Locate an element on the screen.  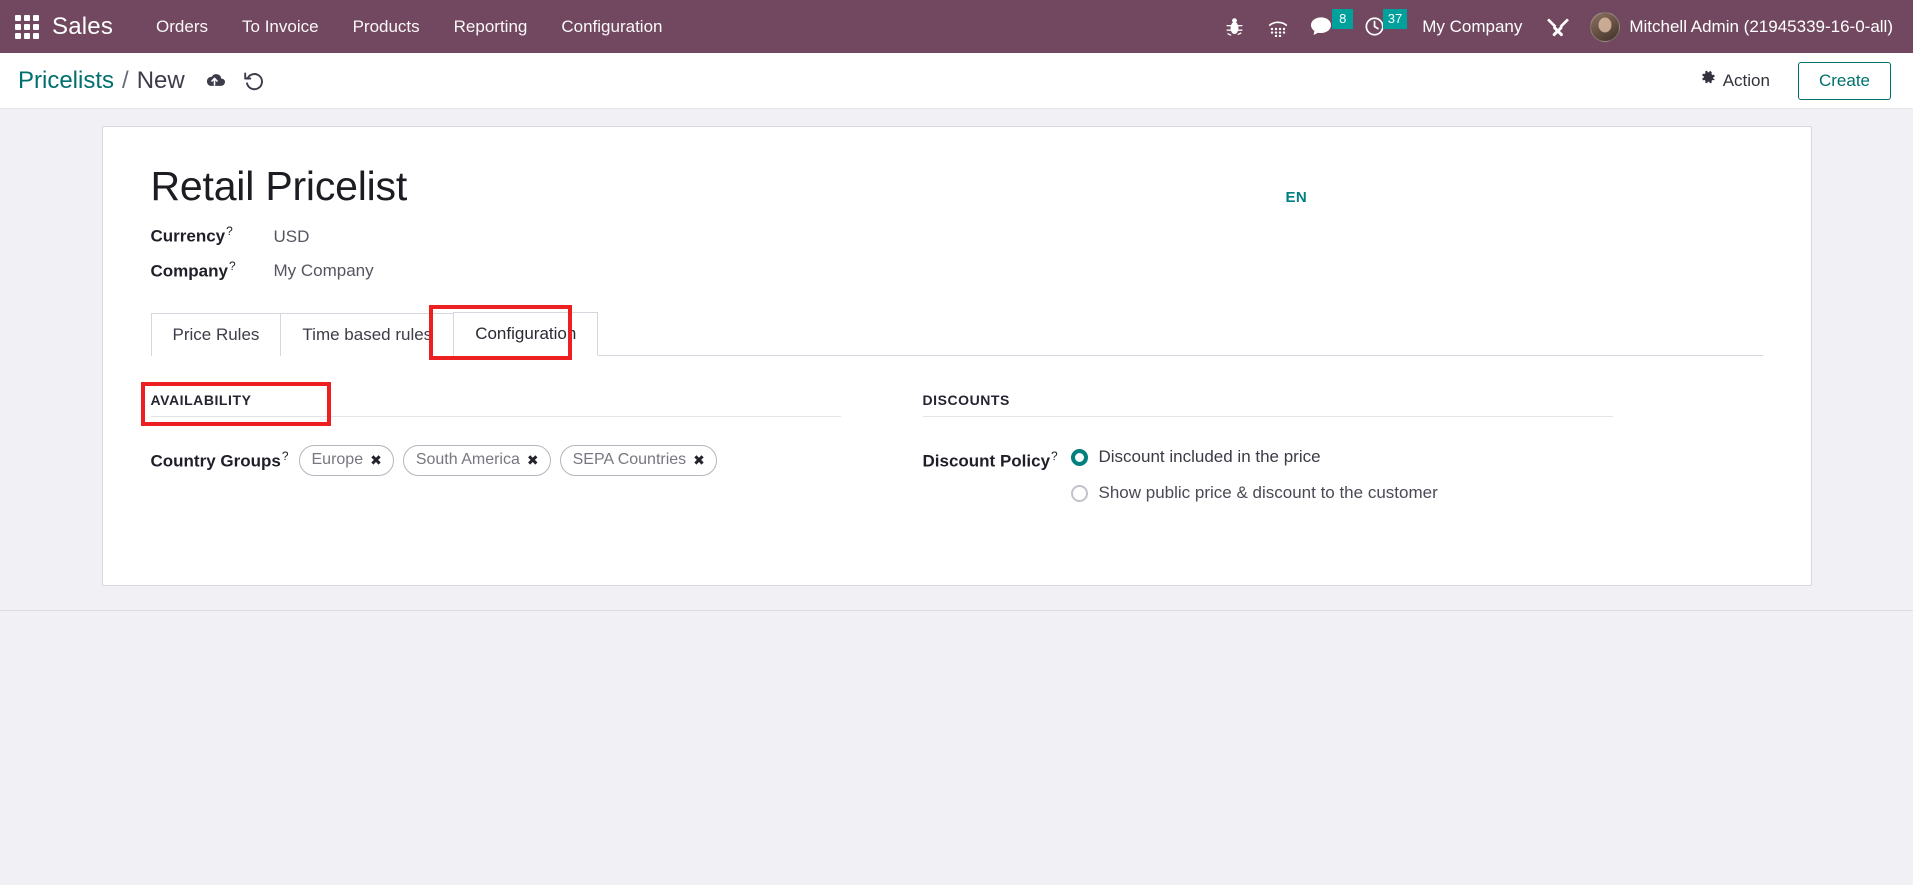
radio-discount-included: Discount included in the price is located at coordinates (1254, 457).